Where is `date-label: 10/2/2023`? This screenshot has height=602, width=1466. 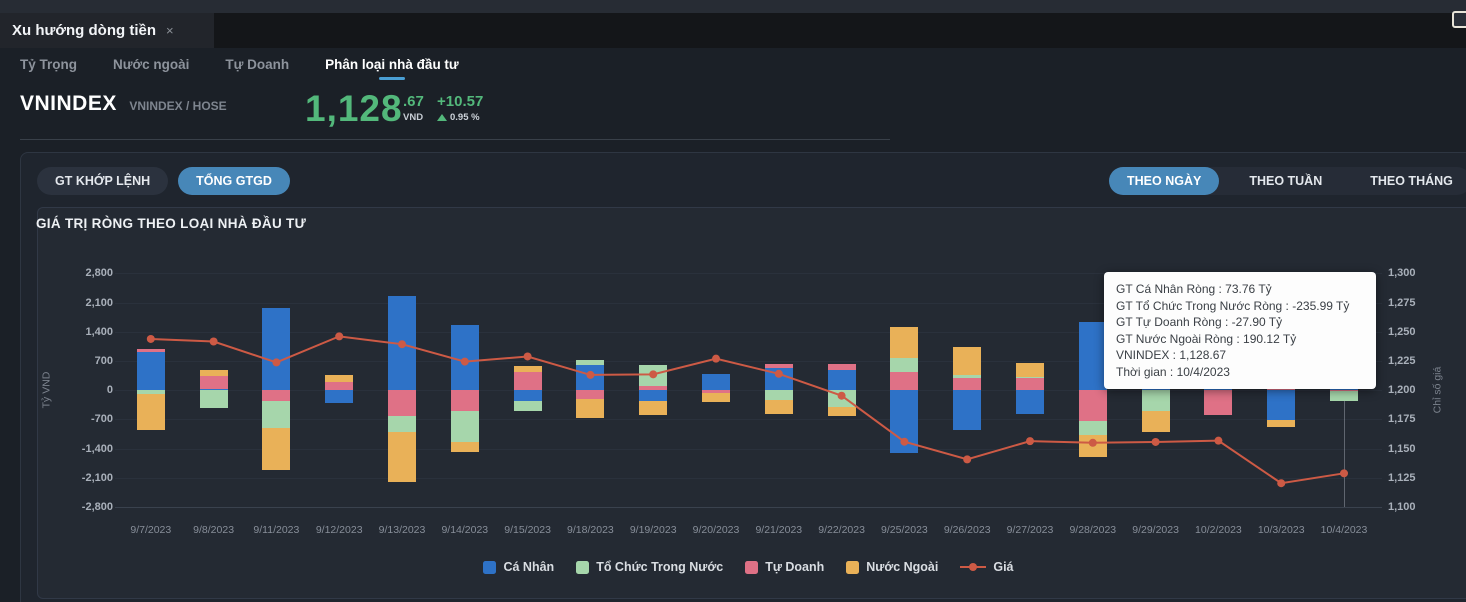 date-label: 10/2/2023 is located at coordinates (1218, 530).